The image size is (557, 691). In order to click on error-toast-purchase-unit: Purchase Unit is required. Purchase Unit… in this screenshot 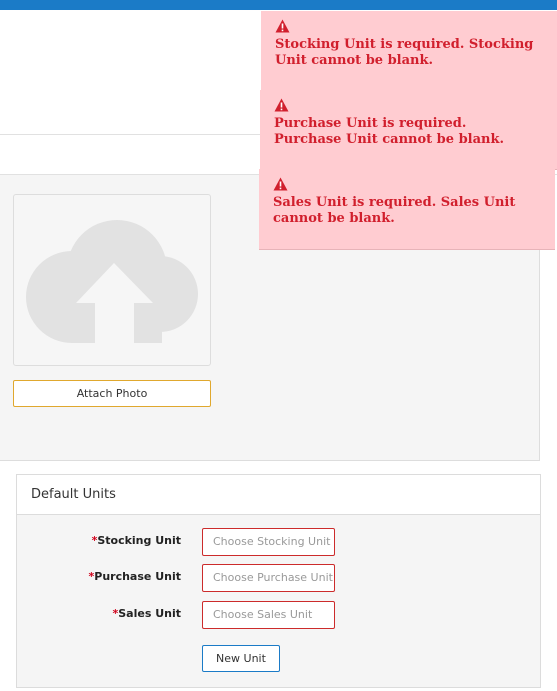, I will do `click(408, 130)`.